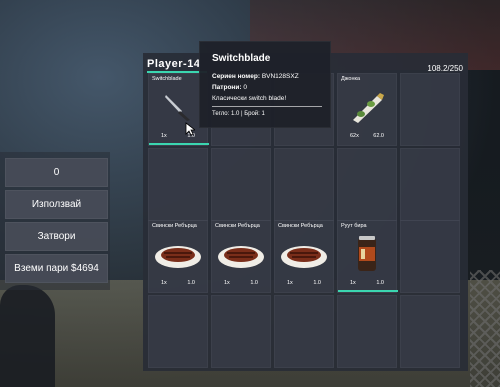  I want to click on background-character, so click(27, 336).